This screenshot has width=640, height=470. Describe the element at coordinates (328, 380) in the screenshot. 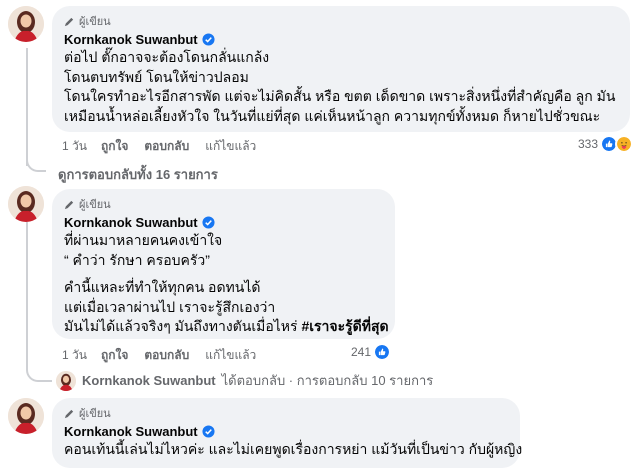

I see `reply-count-text: ได้ตอบกลับ · การตอบกลับ 10 รายการ` at that location.